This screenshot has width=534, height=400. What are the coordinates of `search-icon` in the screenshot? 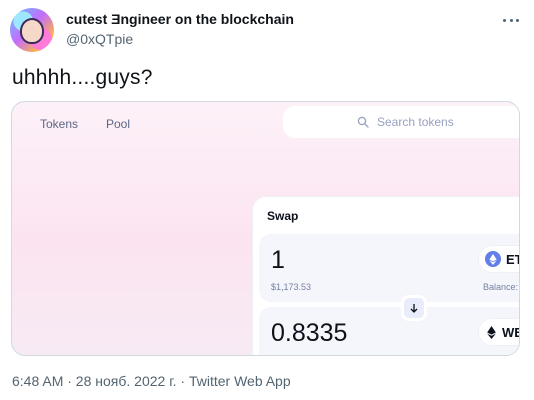 It's located at (363, 122).